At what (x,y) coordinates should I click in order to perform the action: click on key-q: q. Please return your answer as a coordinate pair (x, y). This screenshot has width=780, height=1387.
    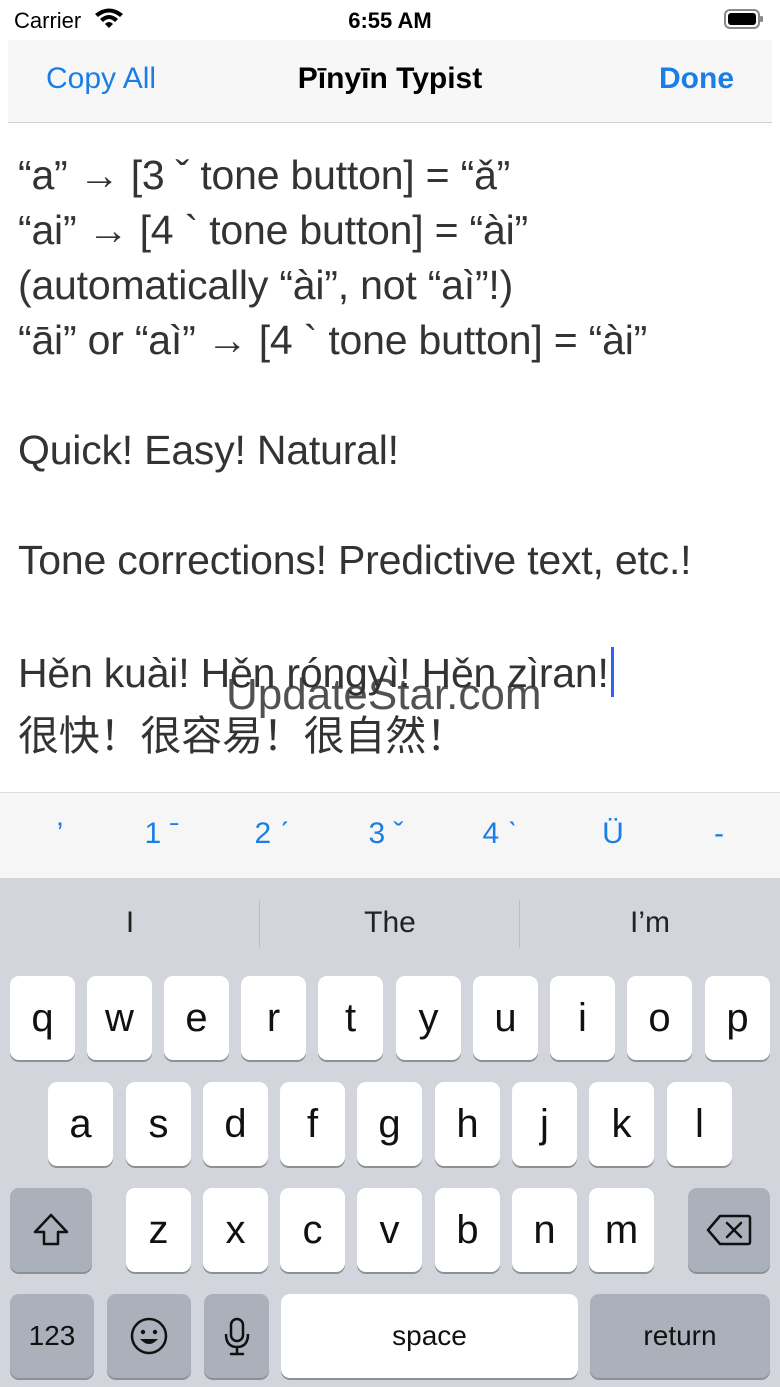
    Looking at the image, I should click on (42, 1018).